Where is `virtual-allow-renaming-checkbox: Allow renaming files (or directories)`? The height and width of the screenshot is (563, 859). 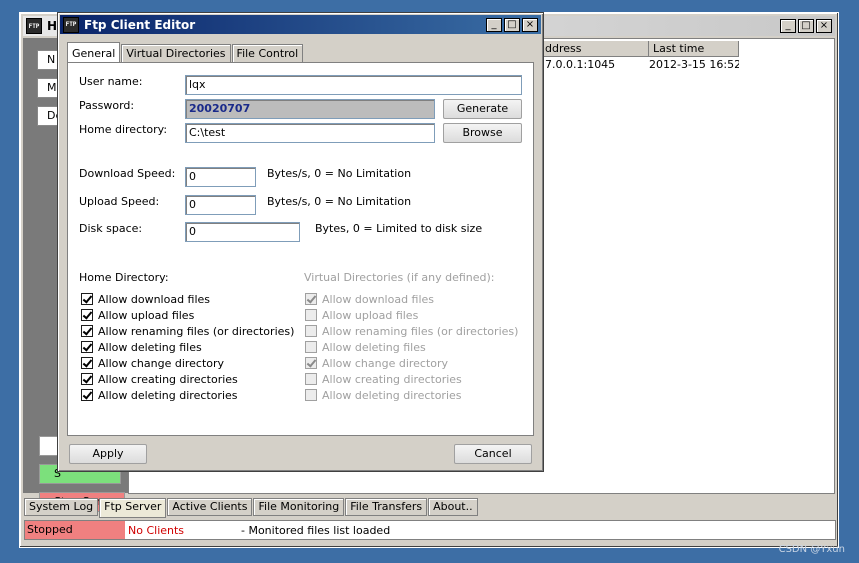 virtual-allow-renaming-checkbox: Allow renaming files (or directories) is located at coordinates (411, 331).